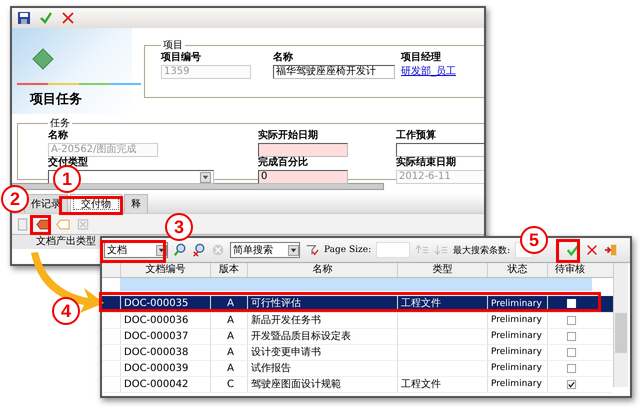 The image size is (640, 407). I want to click on field-label: 实际结束日期, so click(426, 163).